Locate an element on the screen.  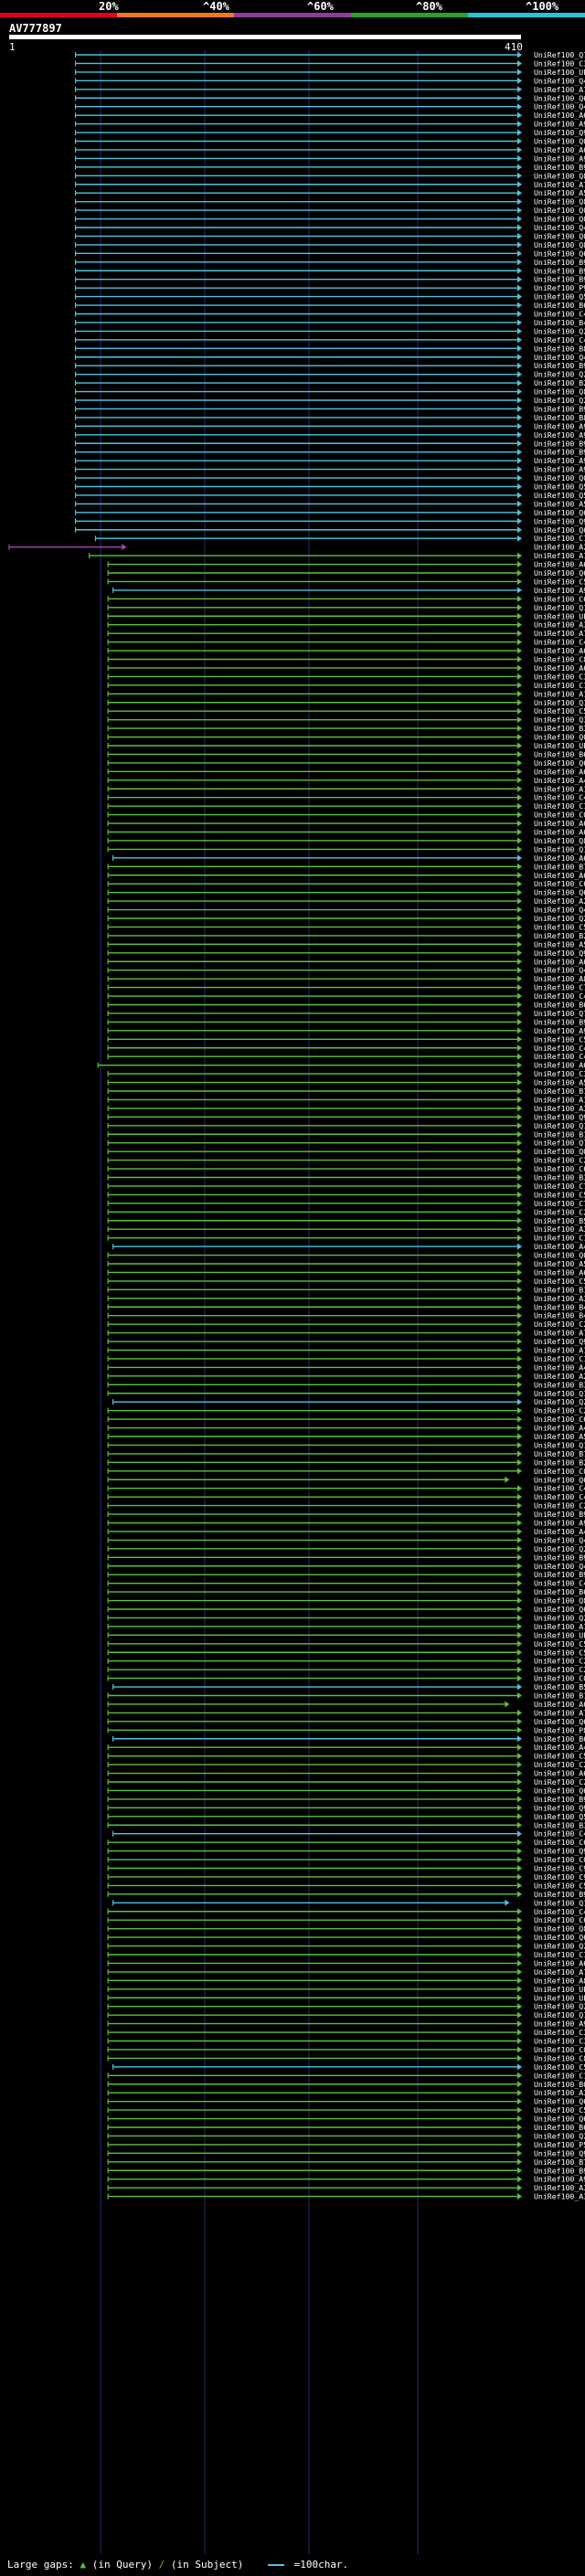
hit-row: UniRef100_Q2GBV5 is located at coordinates (329, 330).